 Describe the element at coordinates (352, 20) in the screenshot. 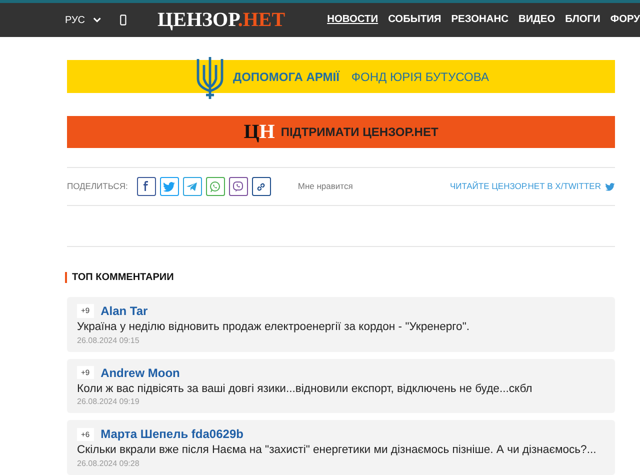

I see `nav-tab: НОВОСТИ` at that location.